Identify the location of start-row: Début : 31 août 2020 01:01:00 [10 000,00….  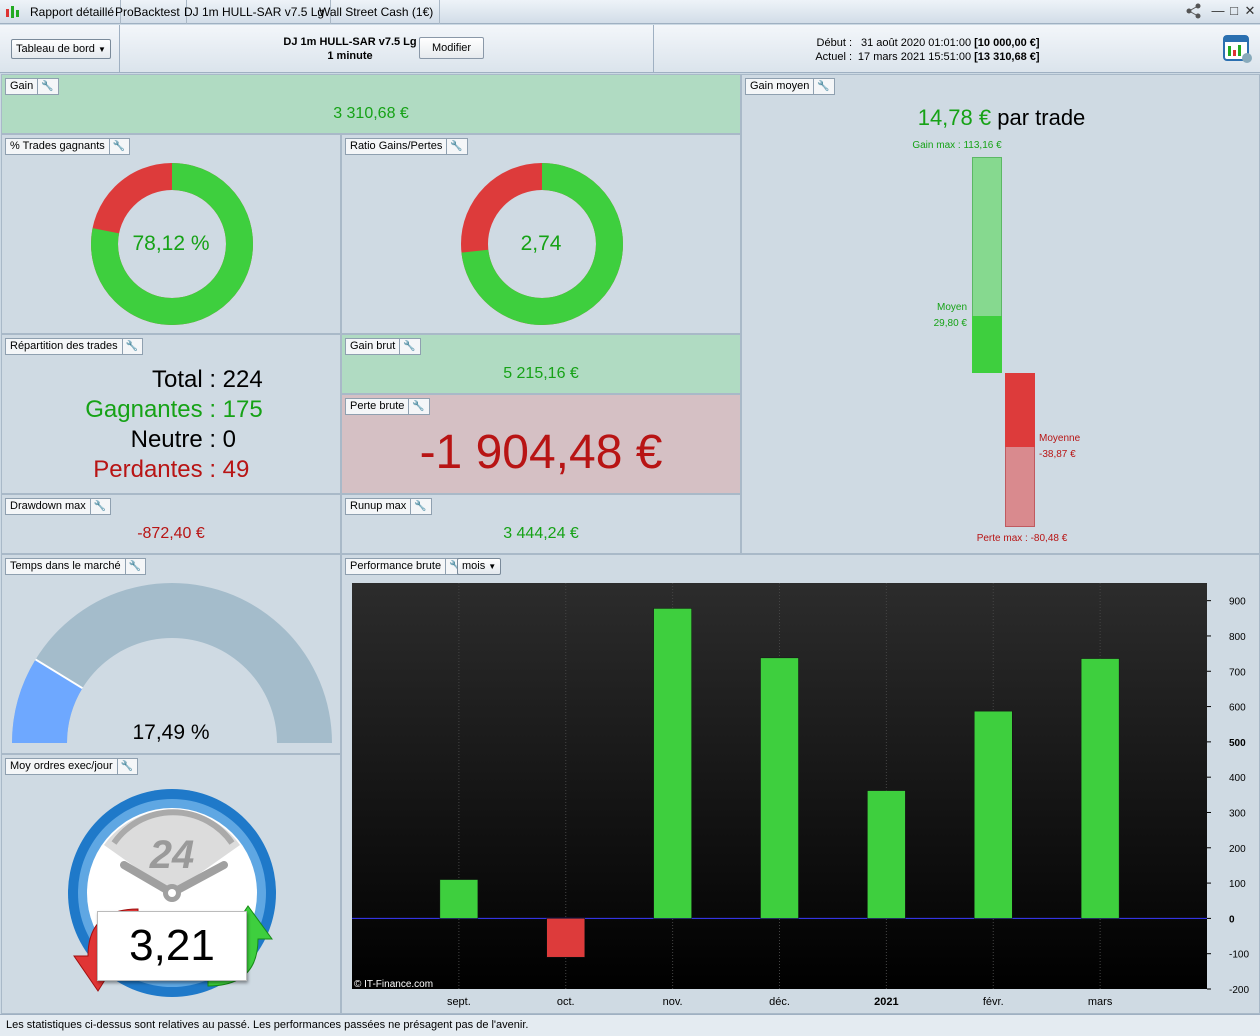
(920, 43).